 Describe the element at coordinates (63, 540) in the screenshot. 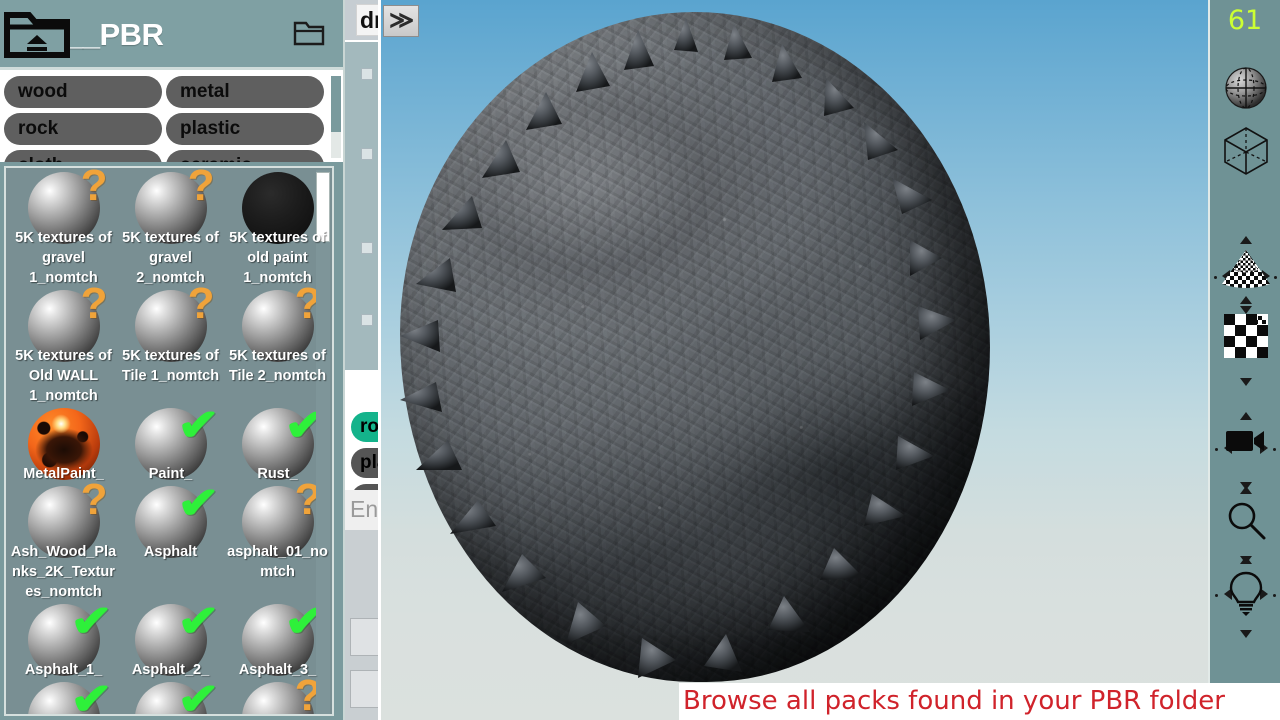

I see `material-thumbnail: ? Ash_Wood_Planks_2K_Textures_nomtch` at that location.